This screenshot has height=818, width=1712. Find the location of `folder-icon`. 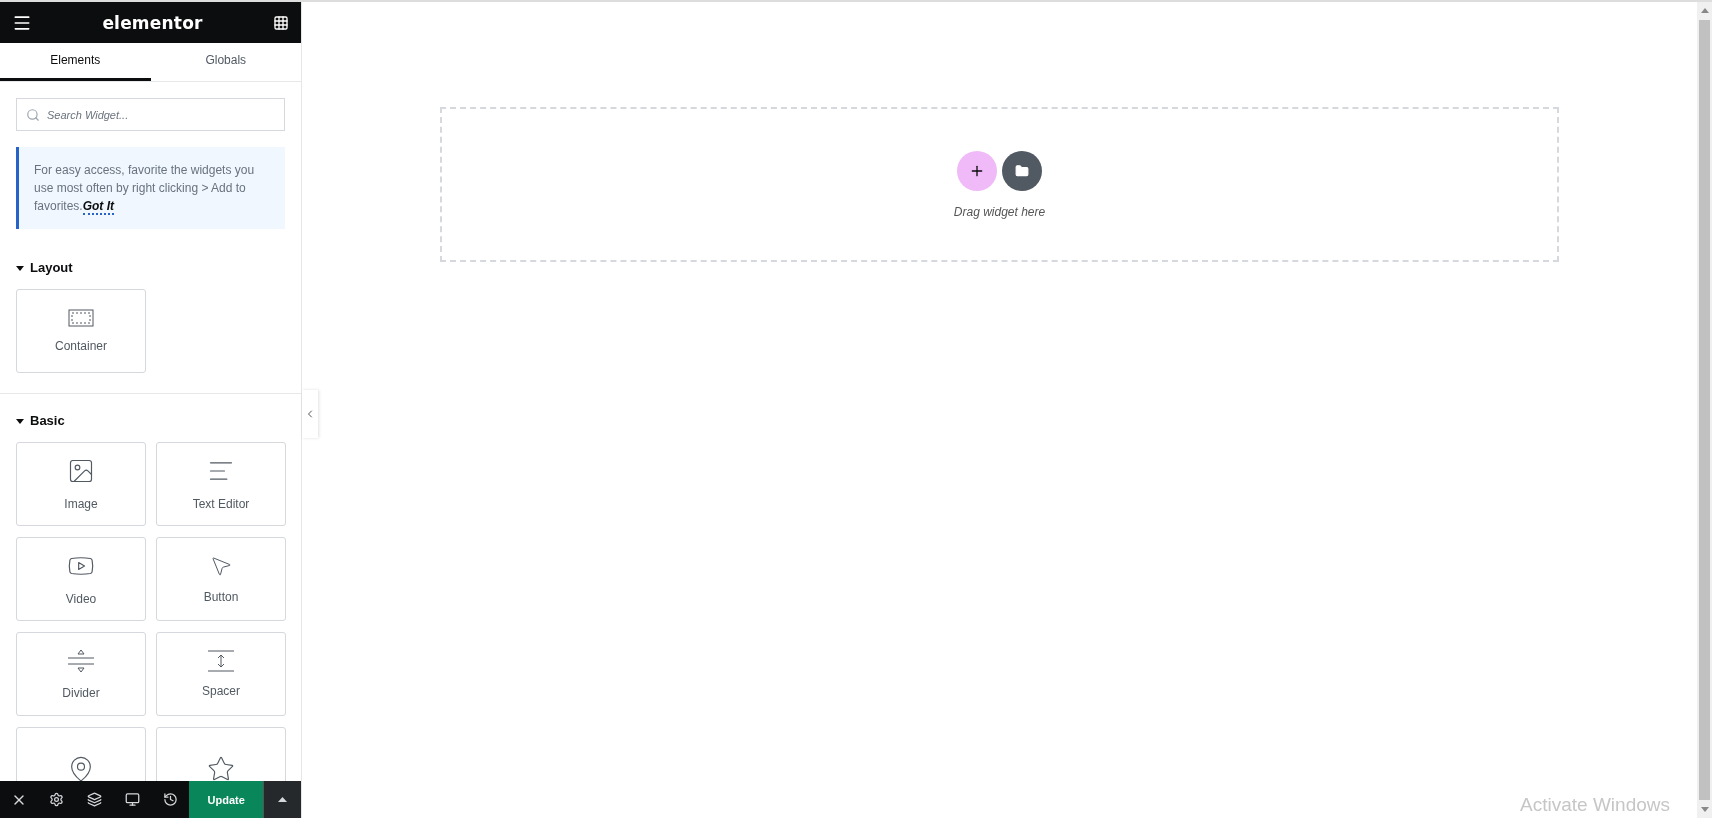

folder-icon is located at coordinates (1022, 170).